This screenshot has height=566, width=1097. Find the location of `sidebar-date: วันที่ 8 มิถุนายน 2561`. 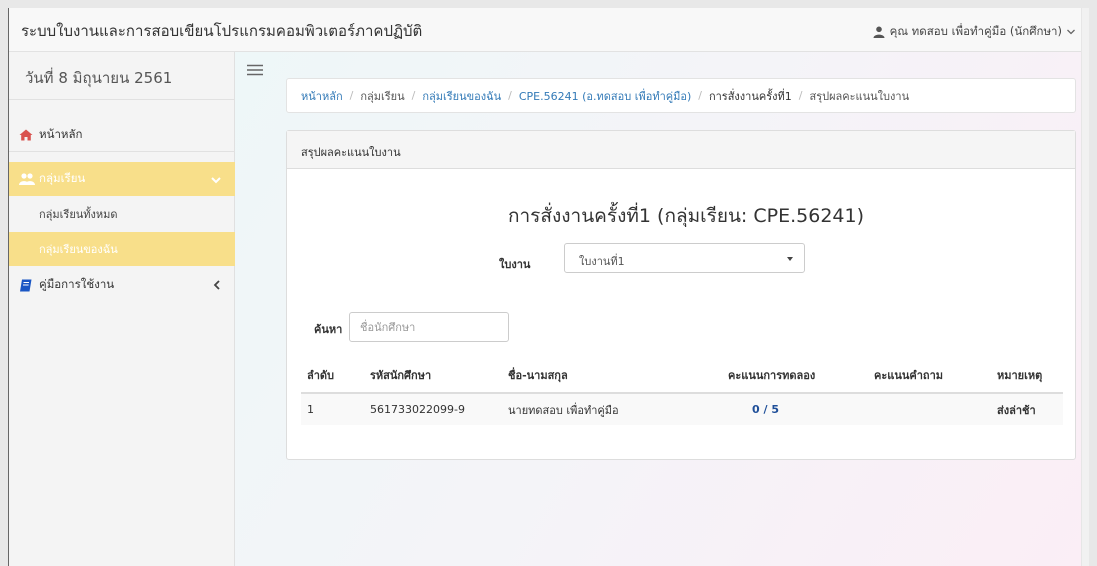

sidebar-date: วันที่ 8 มิถุนายน 2561 is located at coordinates (121, 76).